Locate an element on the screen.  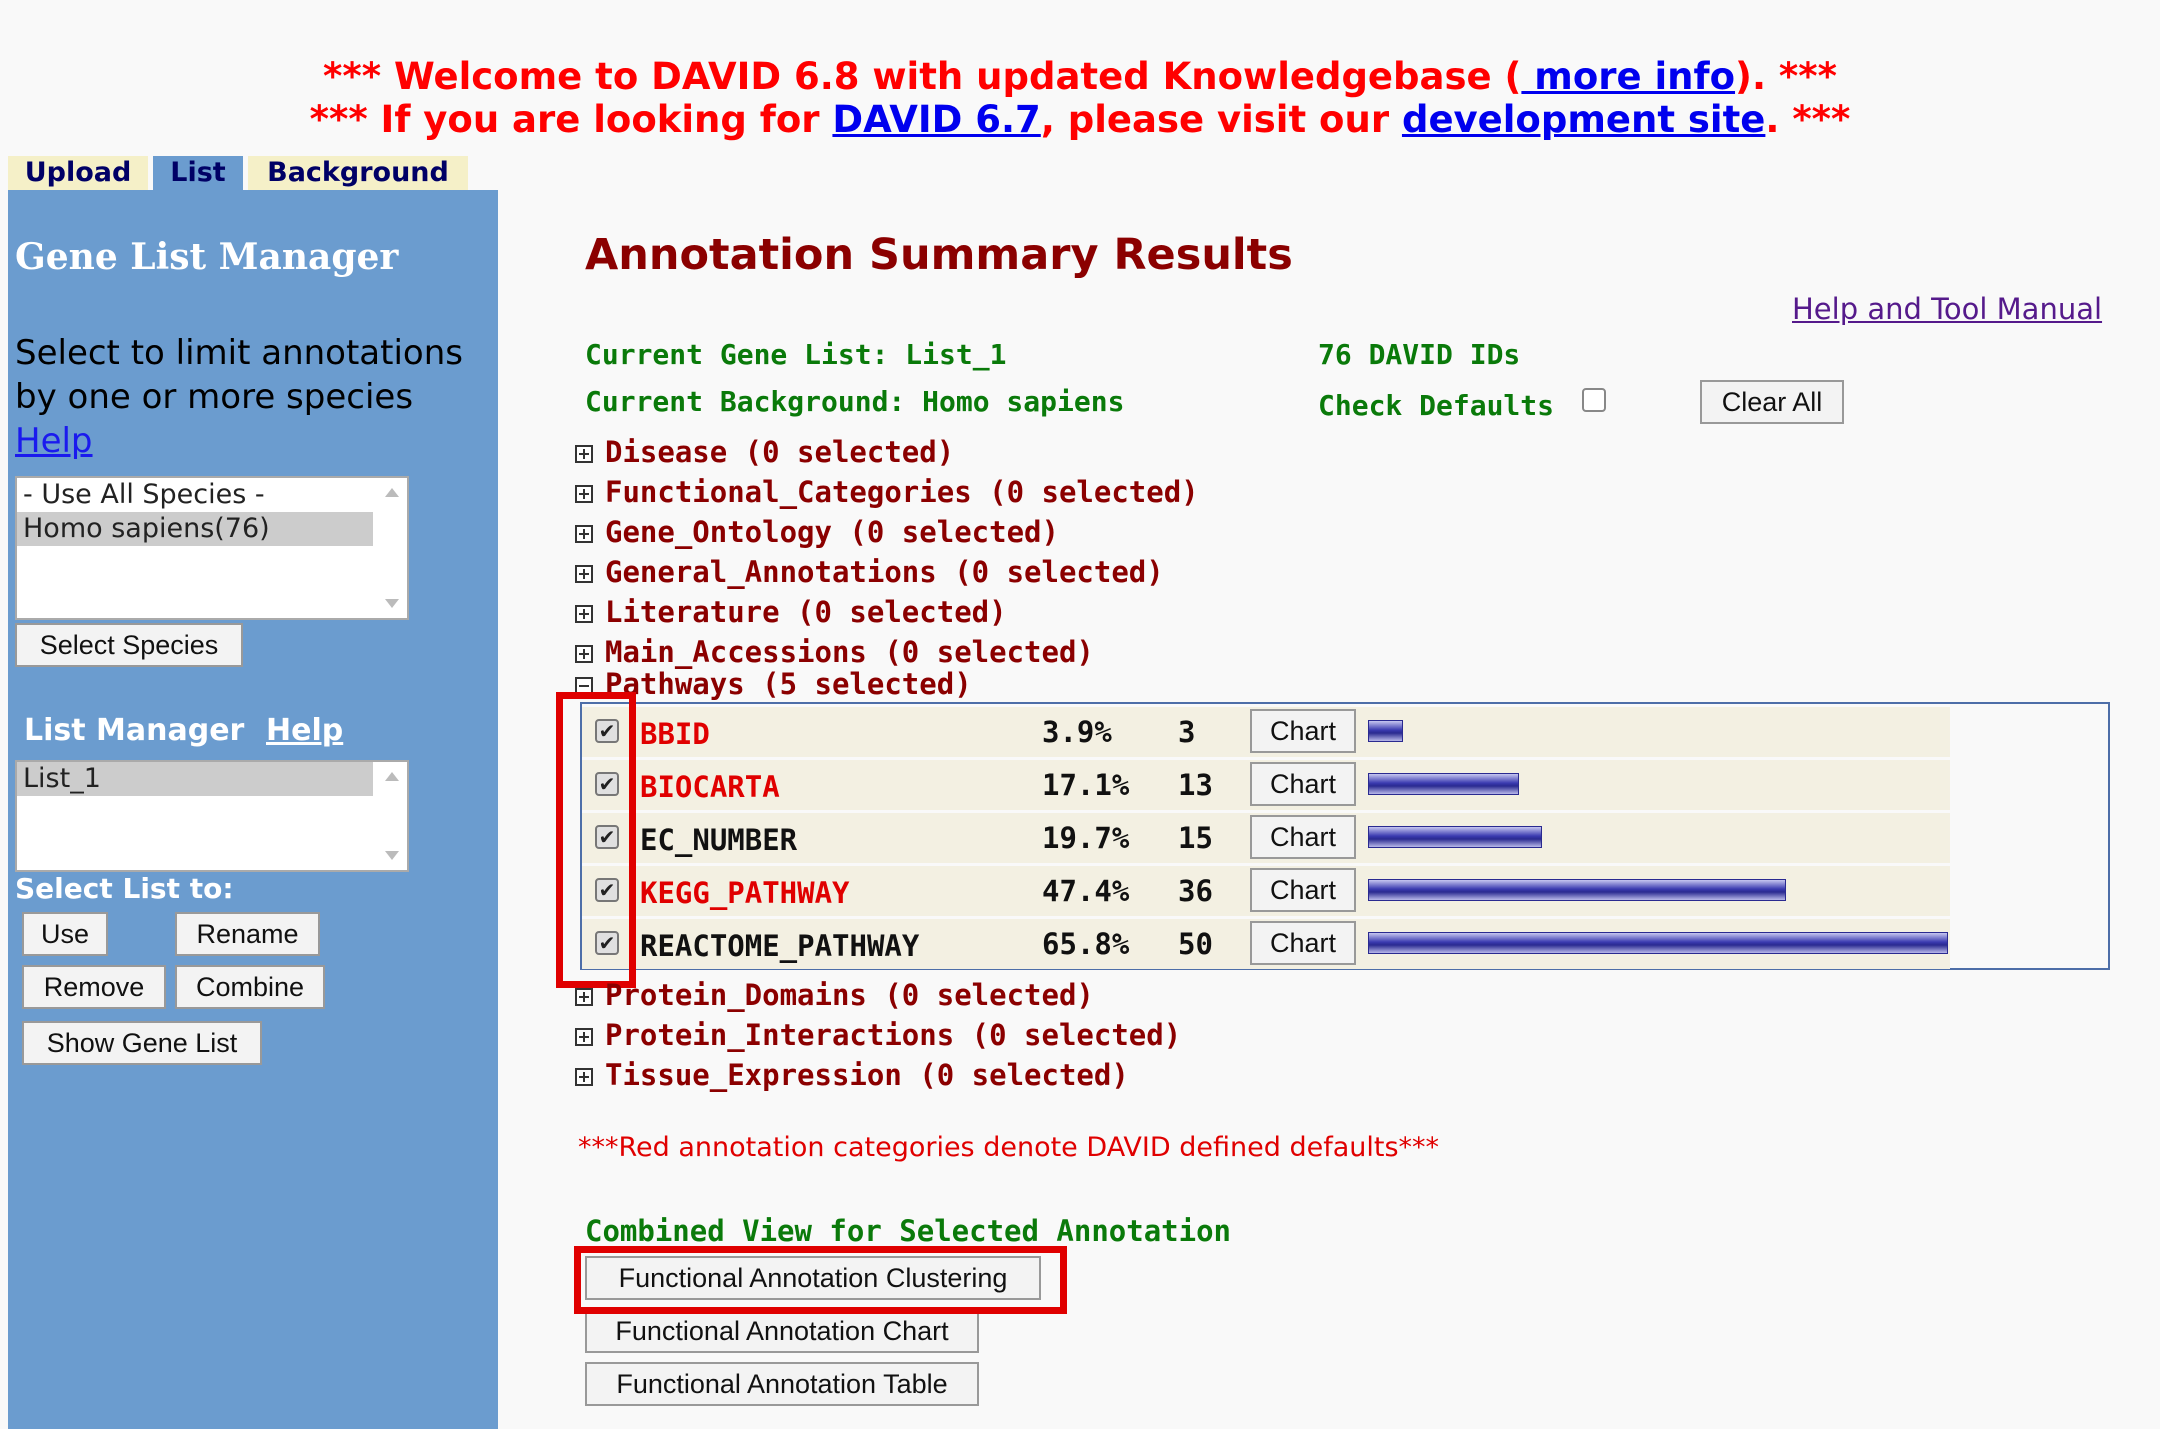
pathway-percent: 17.1% is located at coordinates (1086, 785).